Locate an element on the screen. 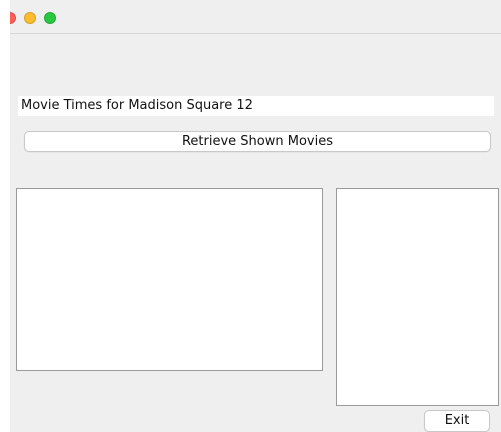  minimize-window-button is located at coordinates (30, 18).